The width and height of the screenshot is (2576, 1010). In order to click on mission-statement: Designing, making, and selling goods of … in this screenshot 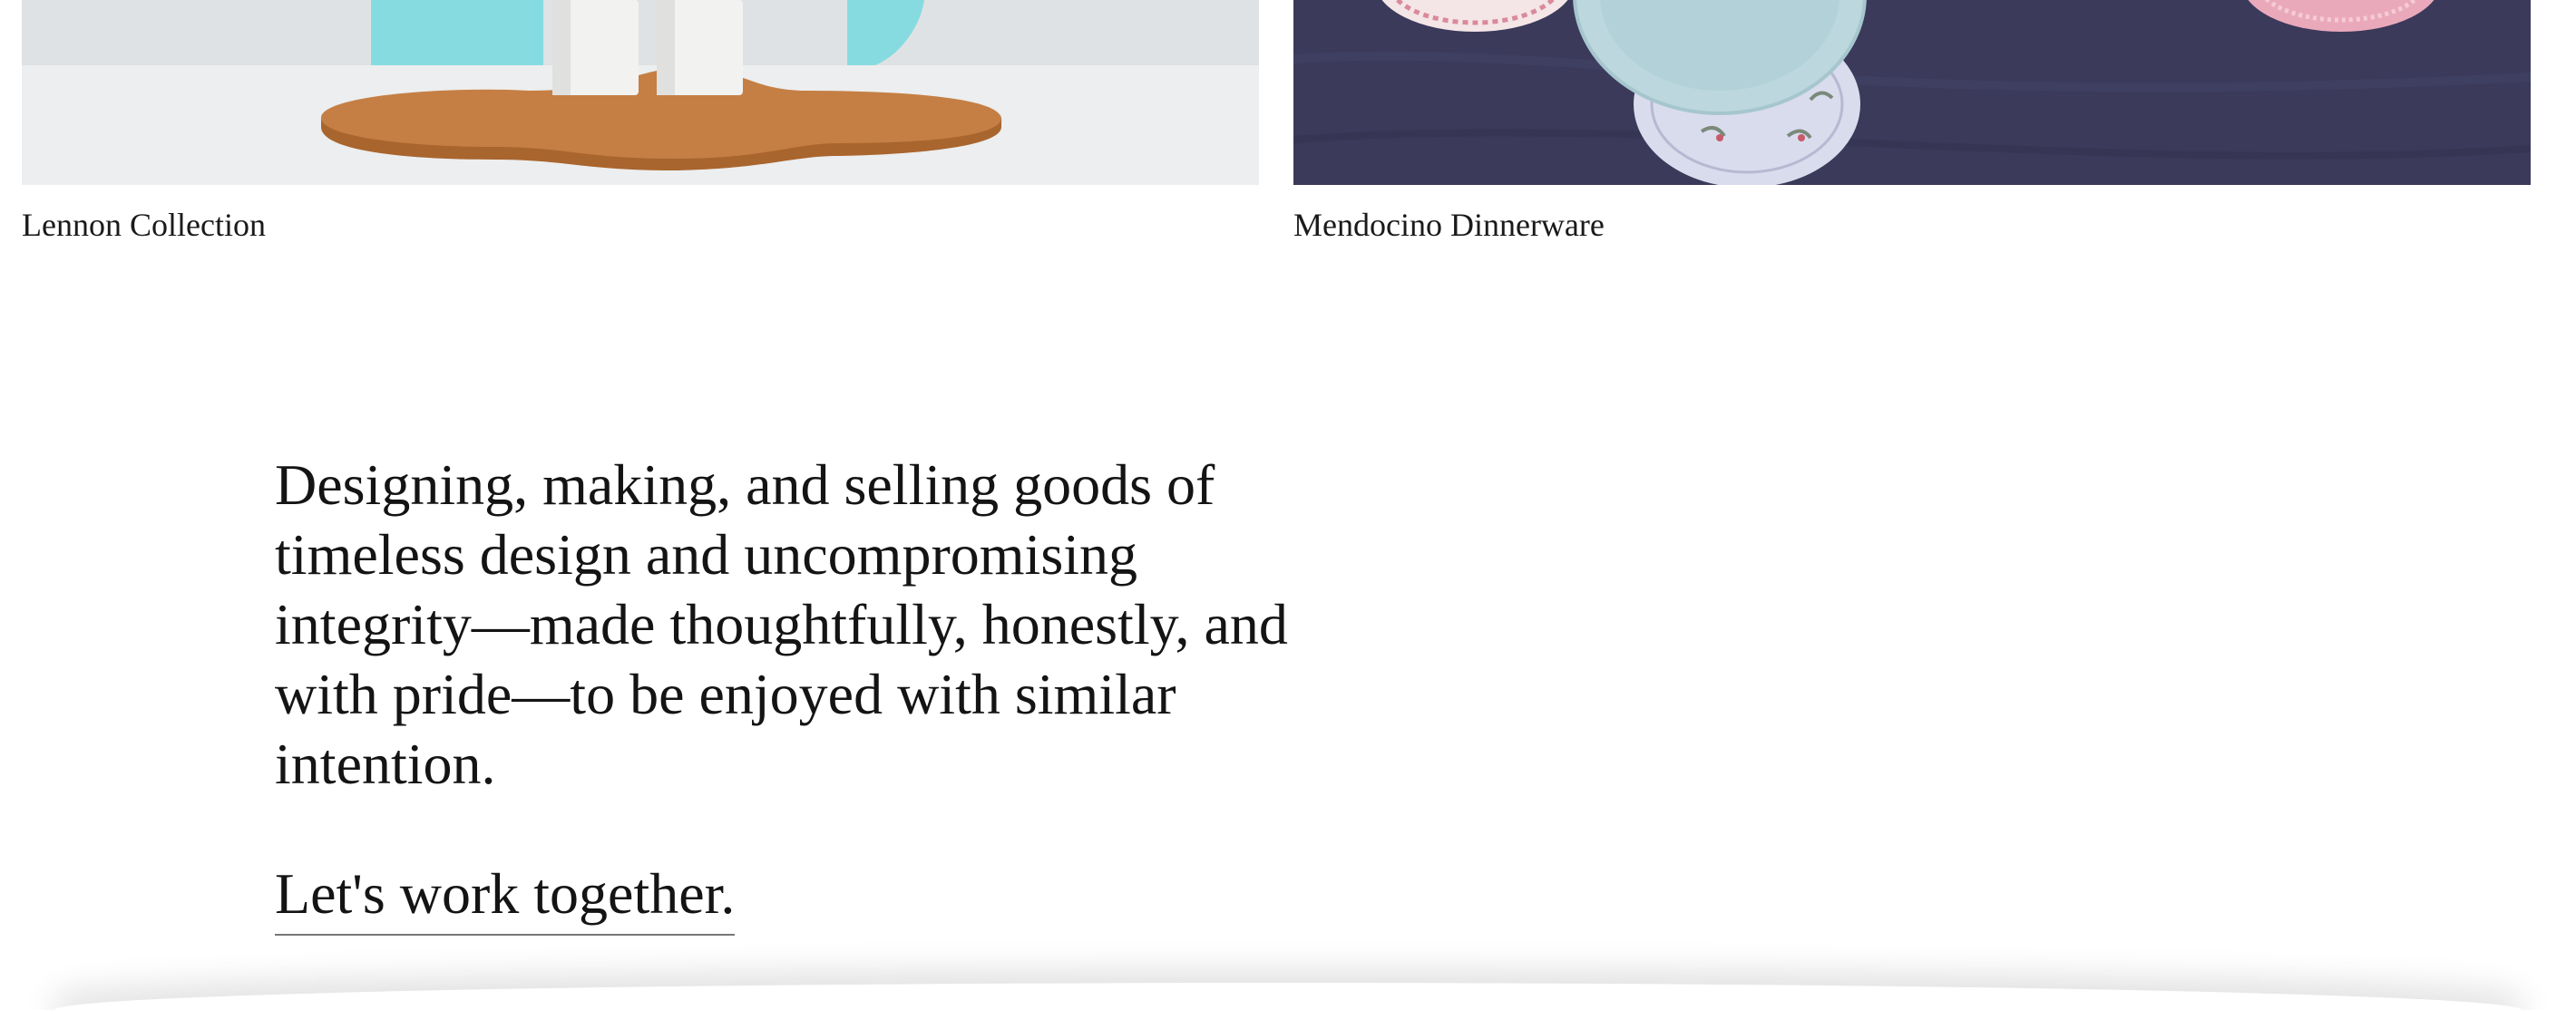, I will do `click(781, 624)`.